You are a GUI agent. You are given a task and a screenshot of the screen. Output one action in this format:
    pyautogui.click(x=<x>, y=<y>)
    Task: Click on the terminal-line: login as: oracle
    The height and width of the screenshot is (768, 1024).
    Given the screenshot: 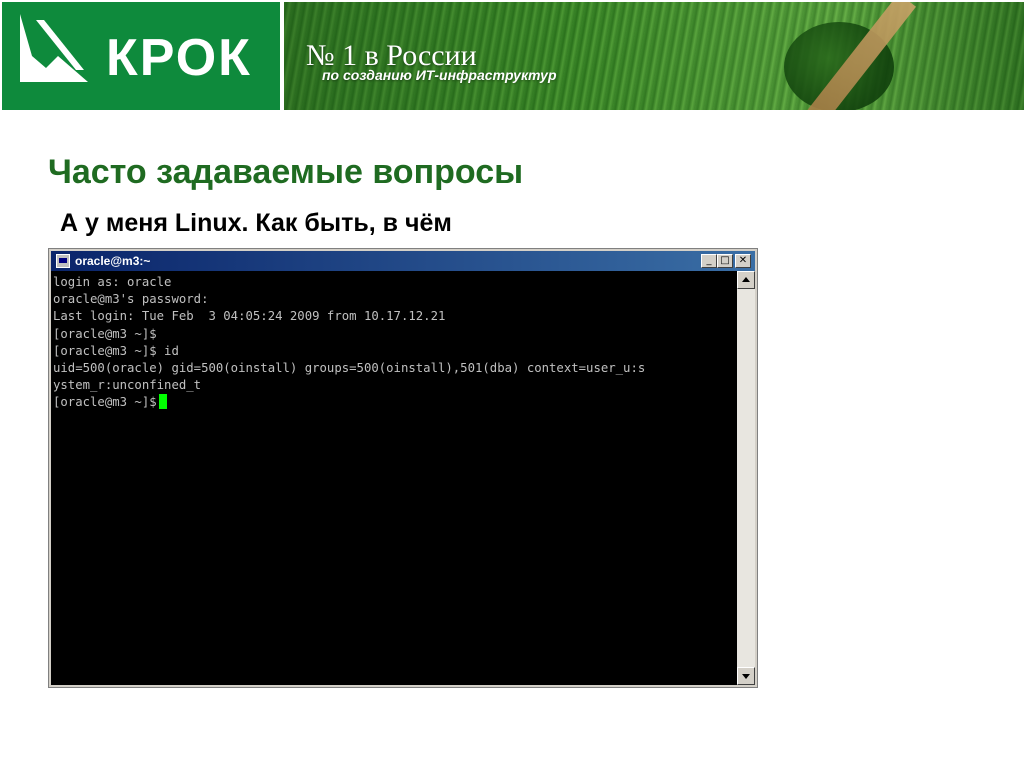 What is the action you would take?
    pyautogui.click(x=112, y=282)
    